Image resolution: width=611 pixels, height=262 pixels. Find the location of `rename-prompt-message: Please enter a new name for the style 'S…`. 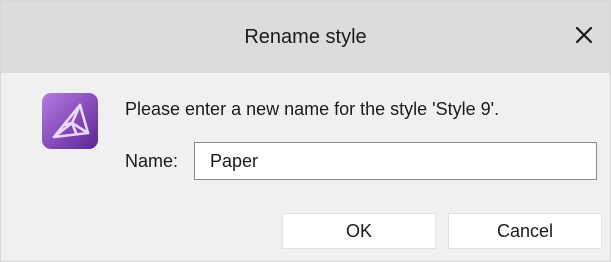

rename-prompt-message: Please enter a new name for the style 'S… is located at coordinates (312, 109).